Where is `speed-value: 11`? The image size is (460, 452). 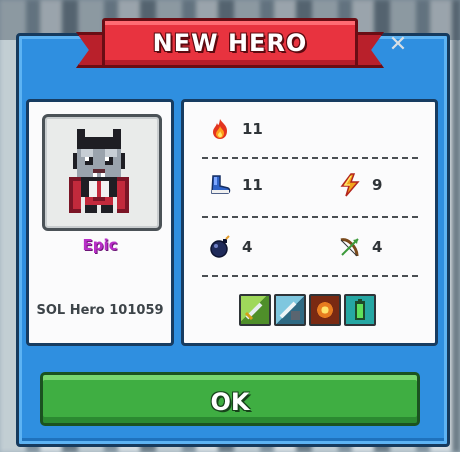
speed-value: 11 is located at coordinates (252, 185).